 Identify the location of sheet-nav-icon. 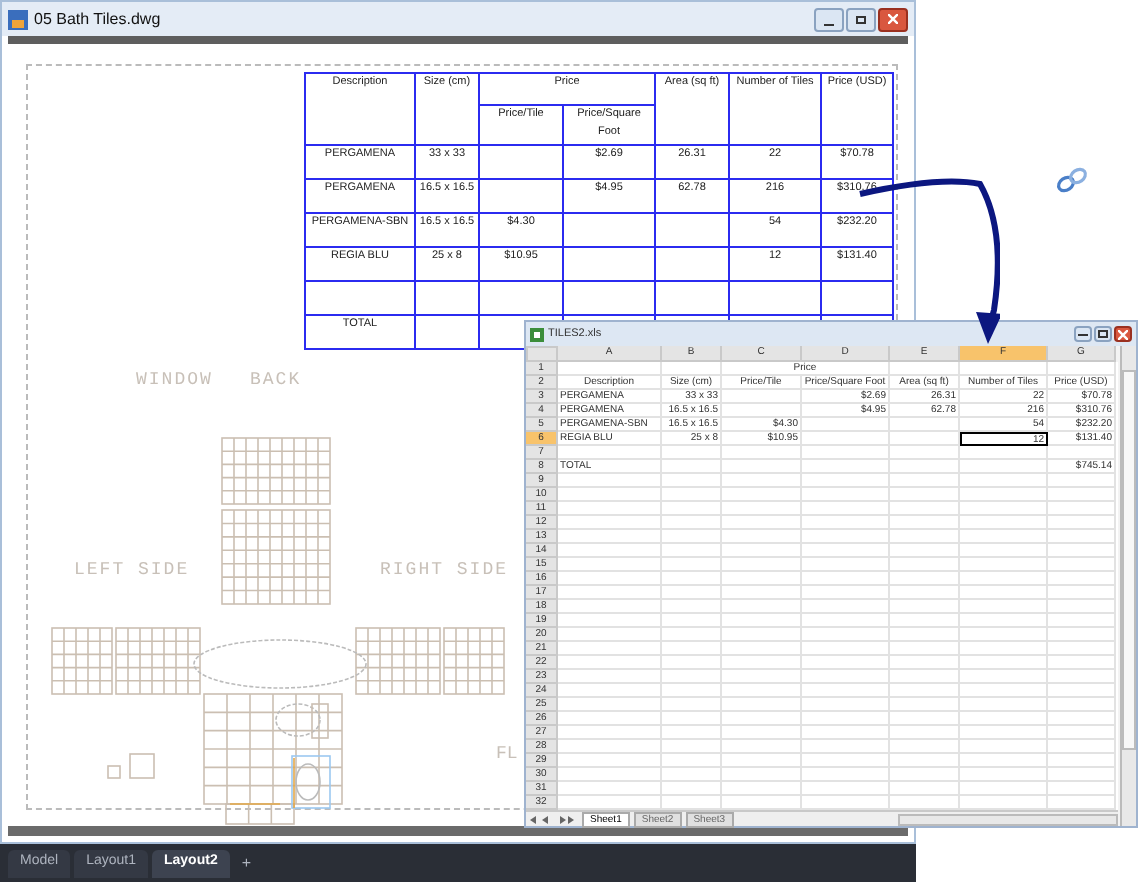
(552, 819).